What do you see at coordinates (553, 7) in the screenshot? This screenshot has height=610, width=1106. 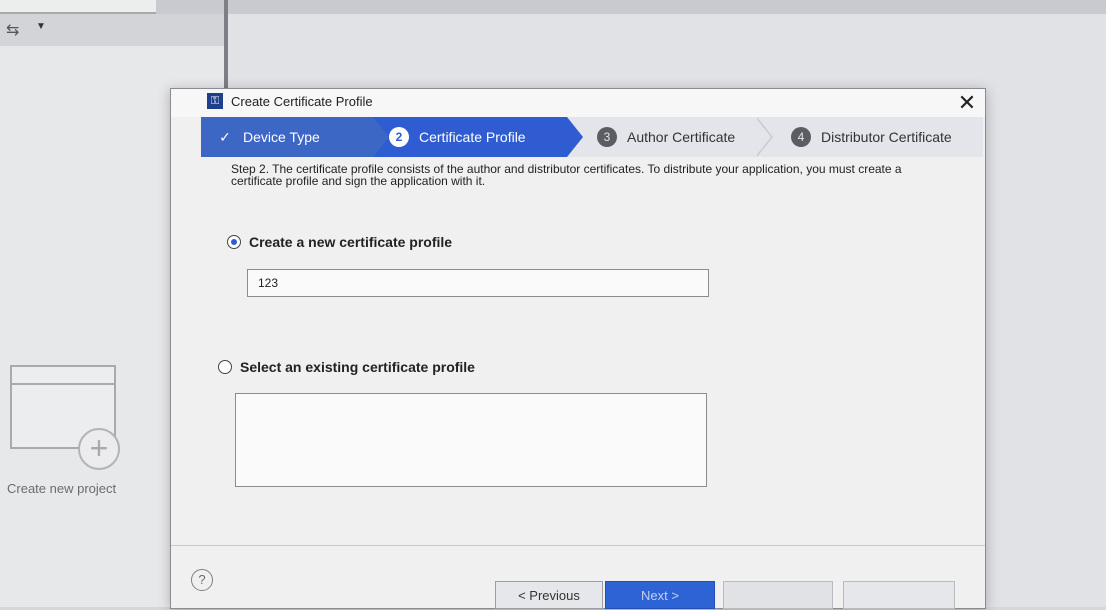 I see `ide-top-strip` at bounding box center [553, 7].